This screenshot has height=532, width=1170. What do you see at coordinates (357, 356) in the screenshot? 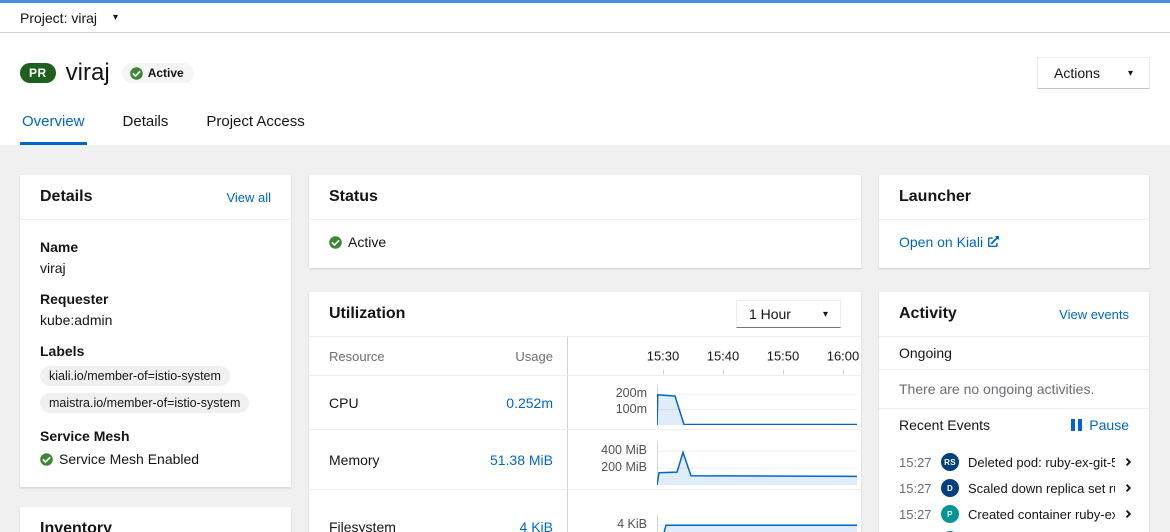
I see `column-resource: Resource` at bounding box center [357, 356].